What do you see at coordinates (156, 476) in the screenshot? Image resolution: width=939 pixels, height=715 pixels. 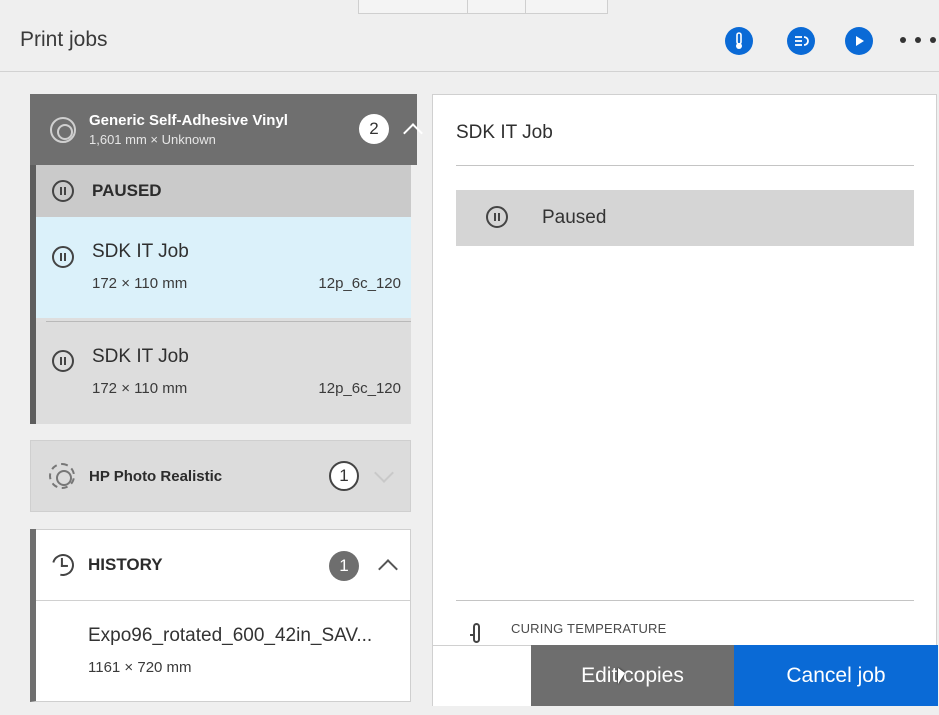 I see `queue-name: HP Photo Realistic` at bounding box center [156, 476].